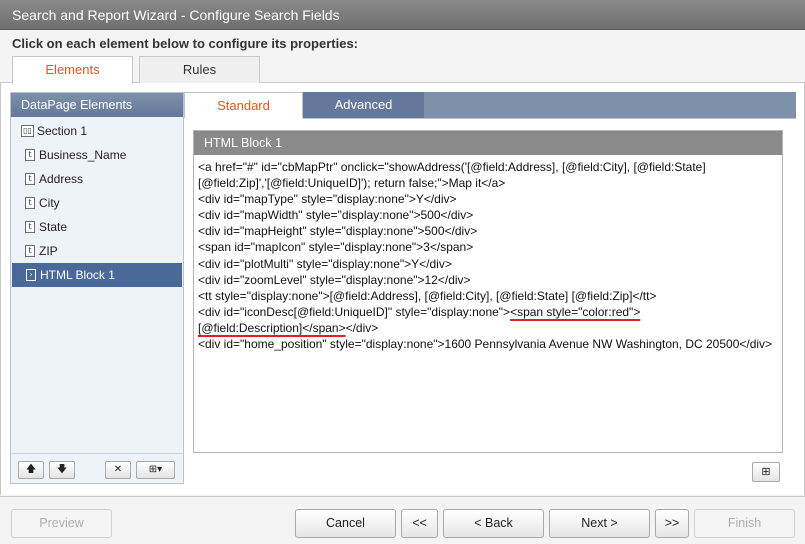 Image resolution: width=805 pixels, height=544 pixels. Describe the element at coordinates (272, 327) in the screenshot. I see `highlighted-code: [@field:Description]</span>` at that location.